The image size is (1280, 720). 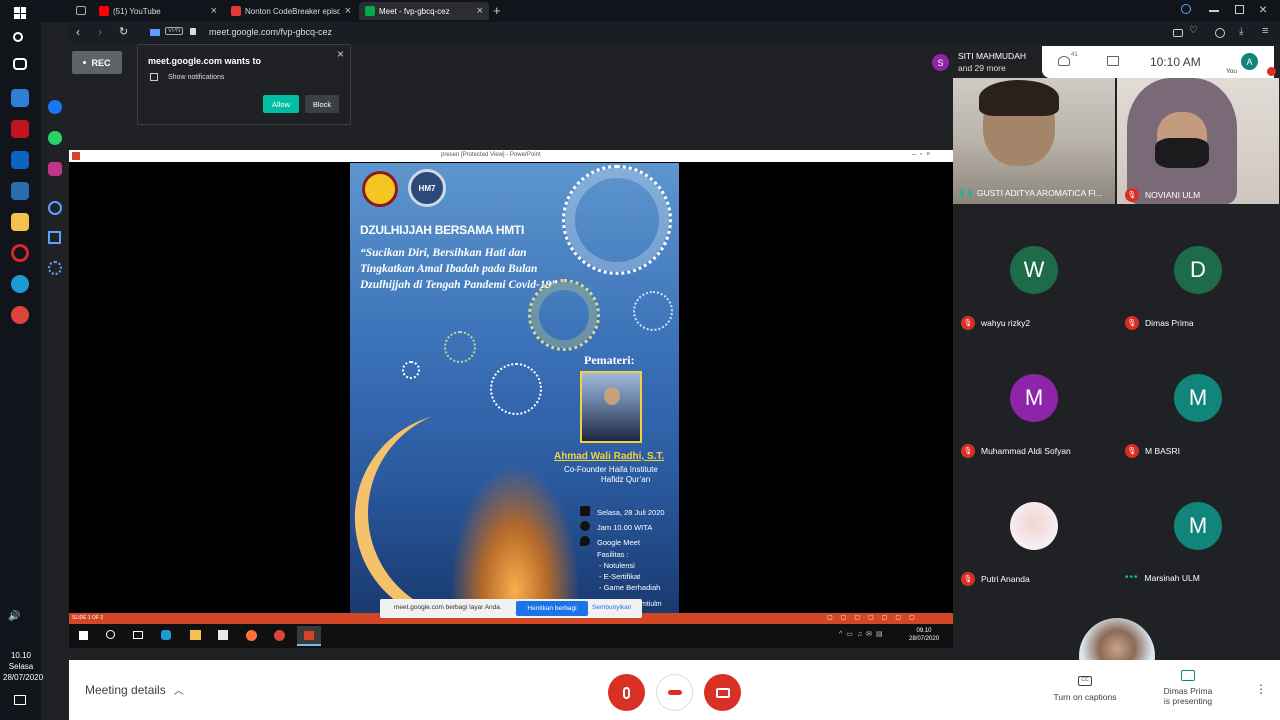 I want to click on block-button: Block, so click(x=322, y=104).